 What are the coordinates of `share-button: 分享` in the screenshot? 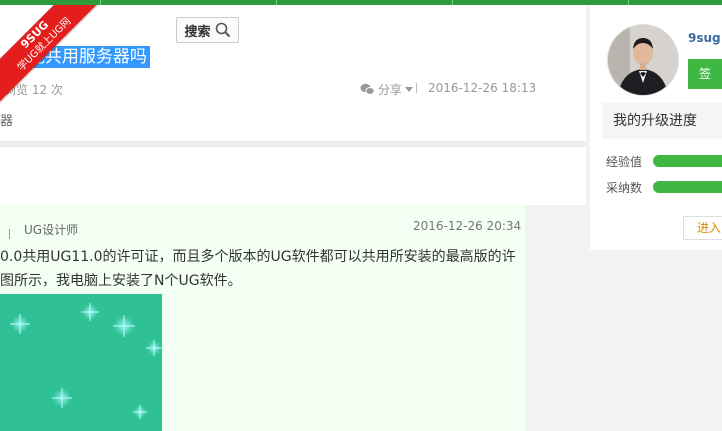 It's located at (387, 89).